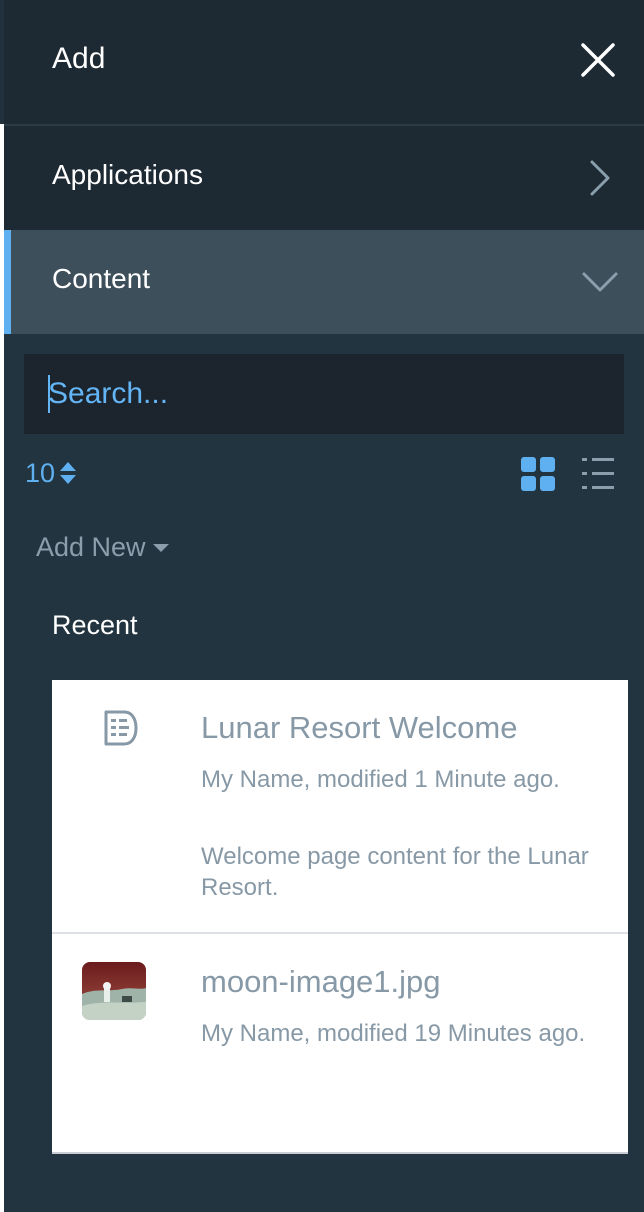  I want to click on section-content: Content, so click(324, 282).